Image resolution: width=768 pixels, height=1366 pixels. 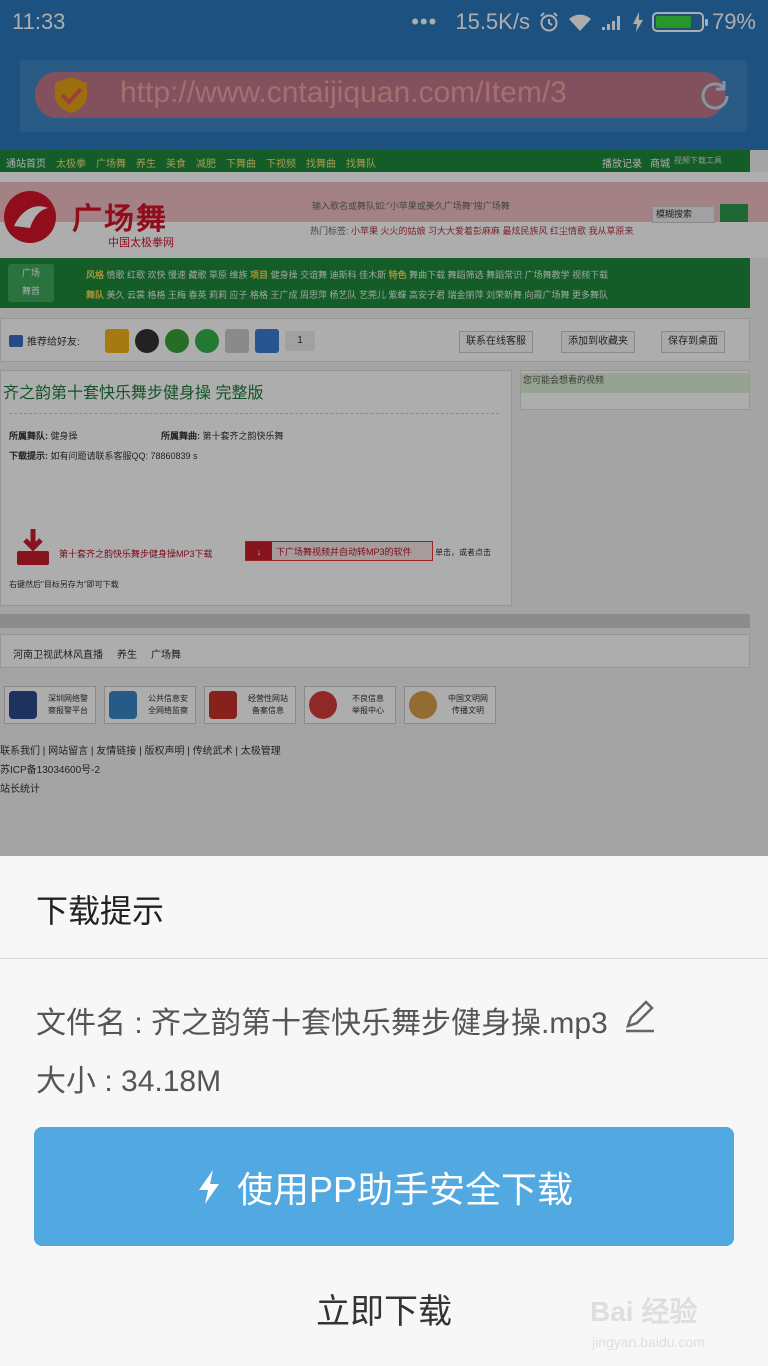 What do you see at coordinates (405, 1189) in the screenshot?
I see `pp-button-label: 使用PP助手安全下载` at bounding box center [405, 1189].